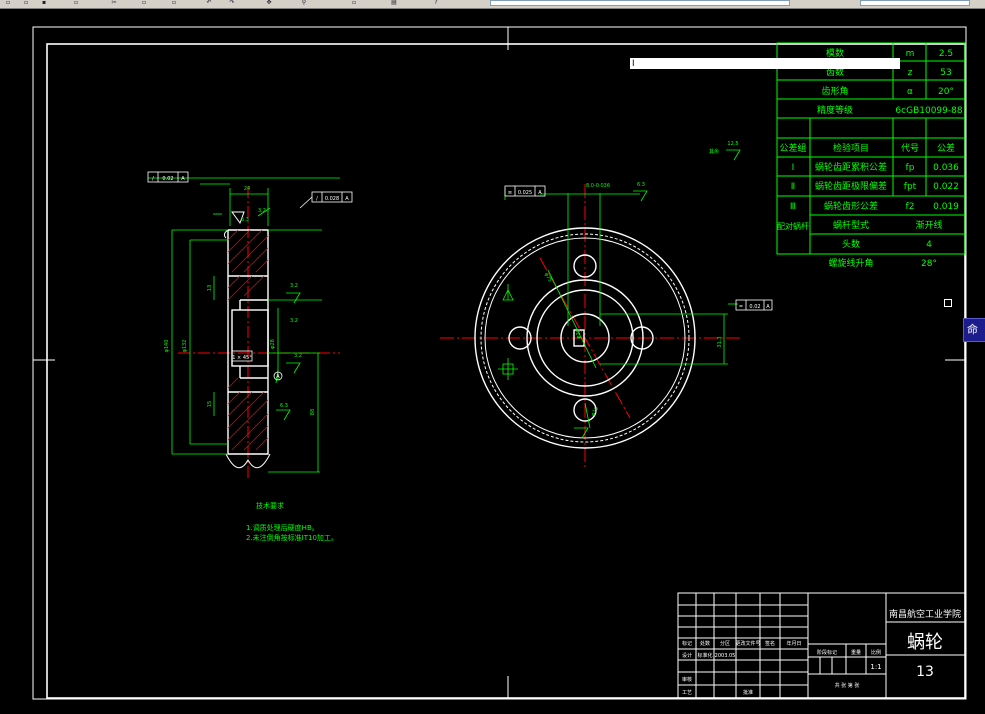  Describe the element at coordinates (76, 3) in the screenshot. I see `print-icon: ▫` at that location.